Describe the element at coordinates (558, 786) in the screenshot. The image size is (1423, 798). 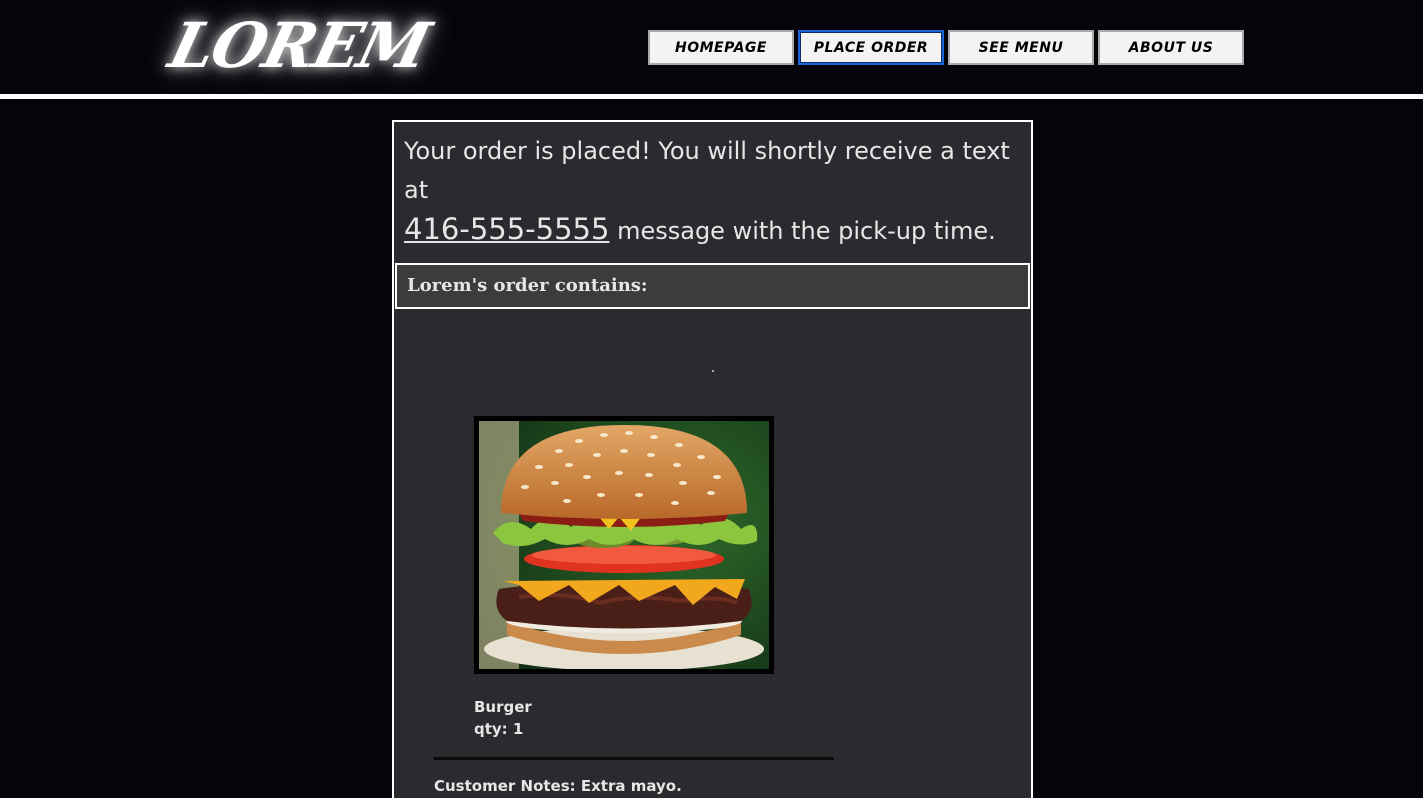
I see `customer-notes: Customer Notes: Extra mayo.` at that location.